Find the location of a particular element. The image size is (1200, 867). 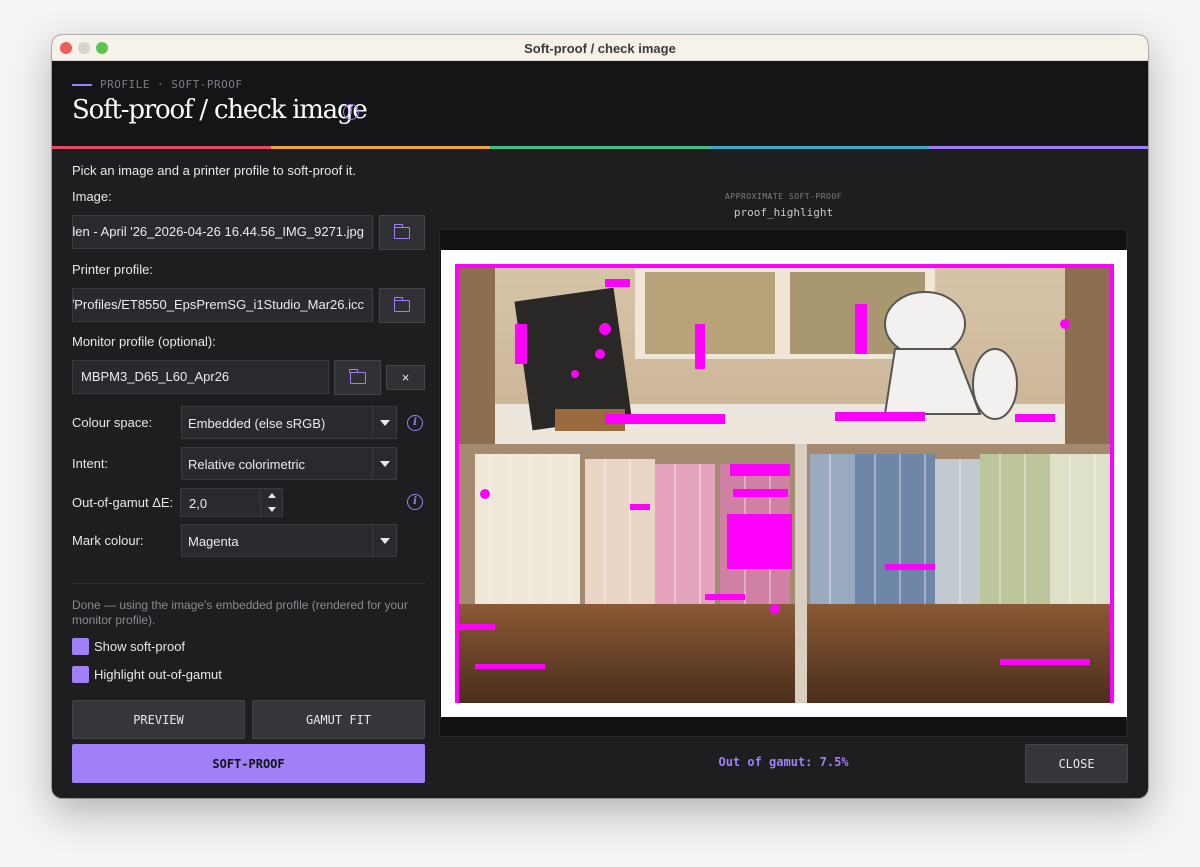

mark-colour-label: Mark colour: is located at coordinates (108, 540).